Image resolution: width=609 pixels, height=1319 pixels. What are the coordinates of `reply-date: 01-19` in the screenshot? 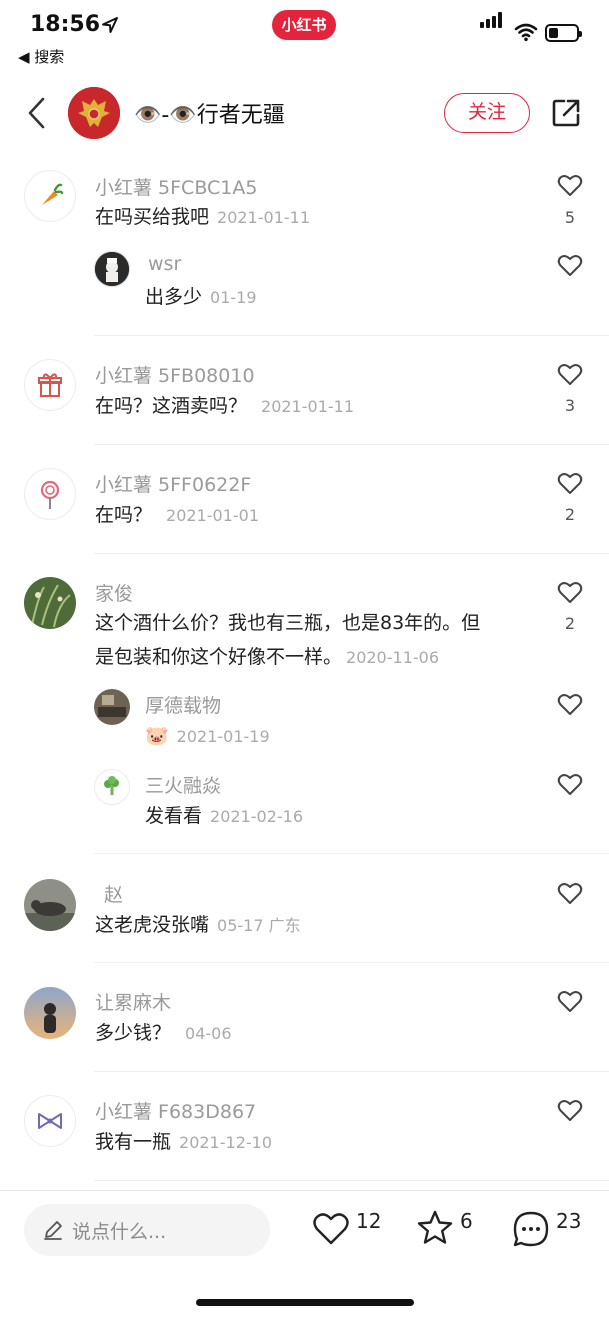 It's located at (233, 297).